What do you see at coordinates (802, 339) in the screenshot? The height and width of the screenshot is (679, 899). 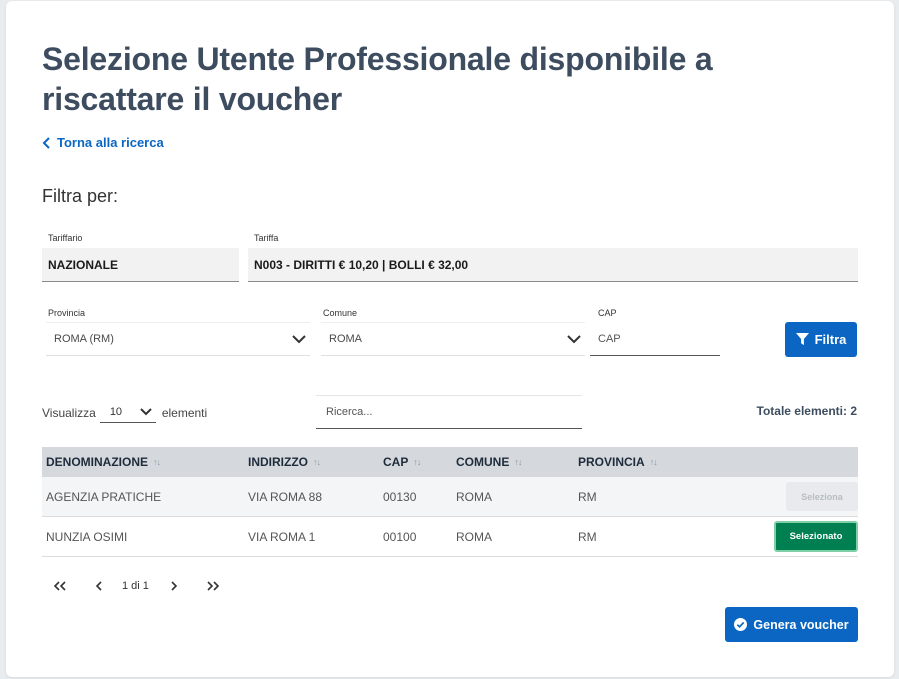 I see `filter-funnel-icon` at bounding box center [802, 339].